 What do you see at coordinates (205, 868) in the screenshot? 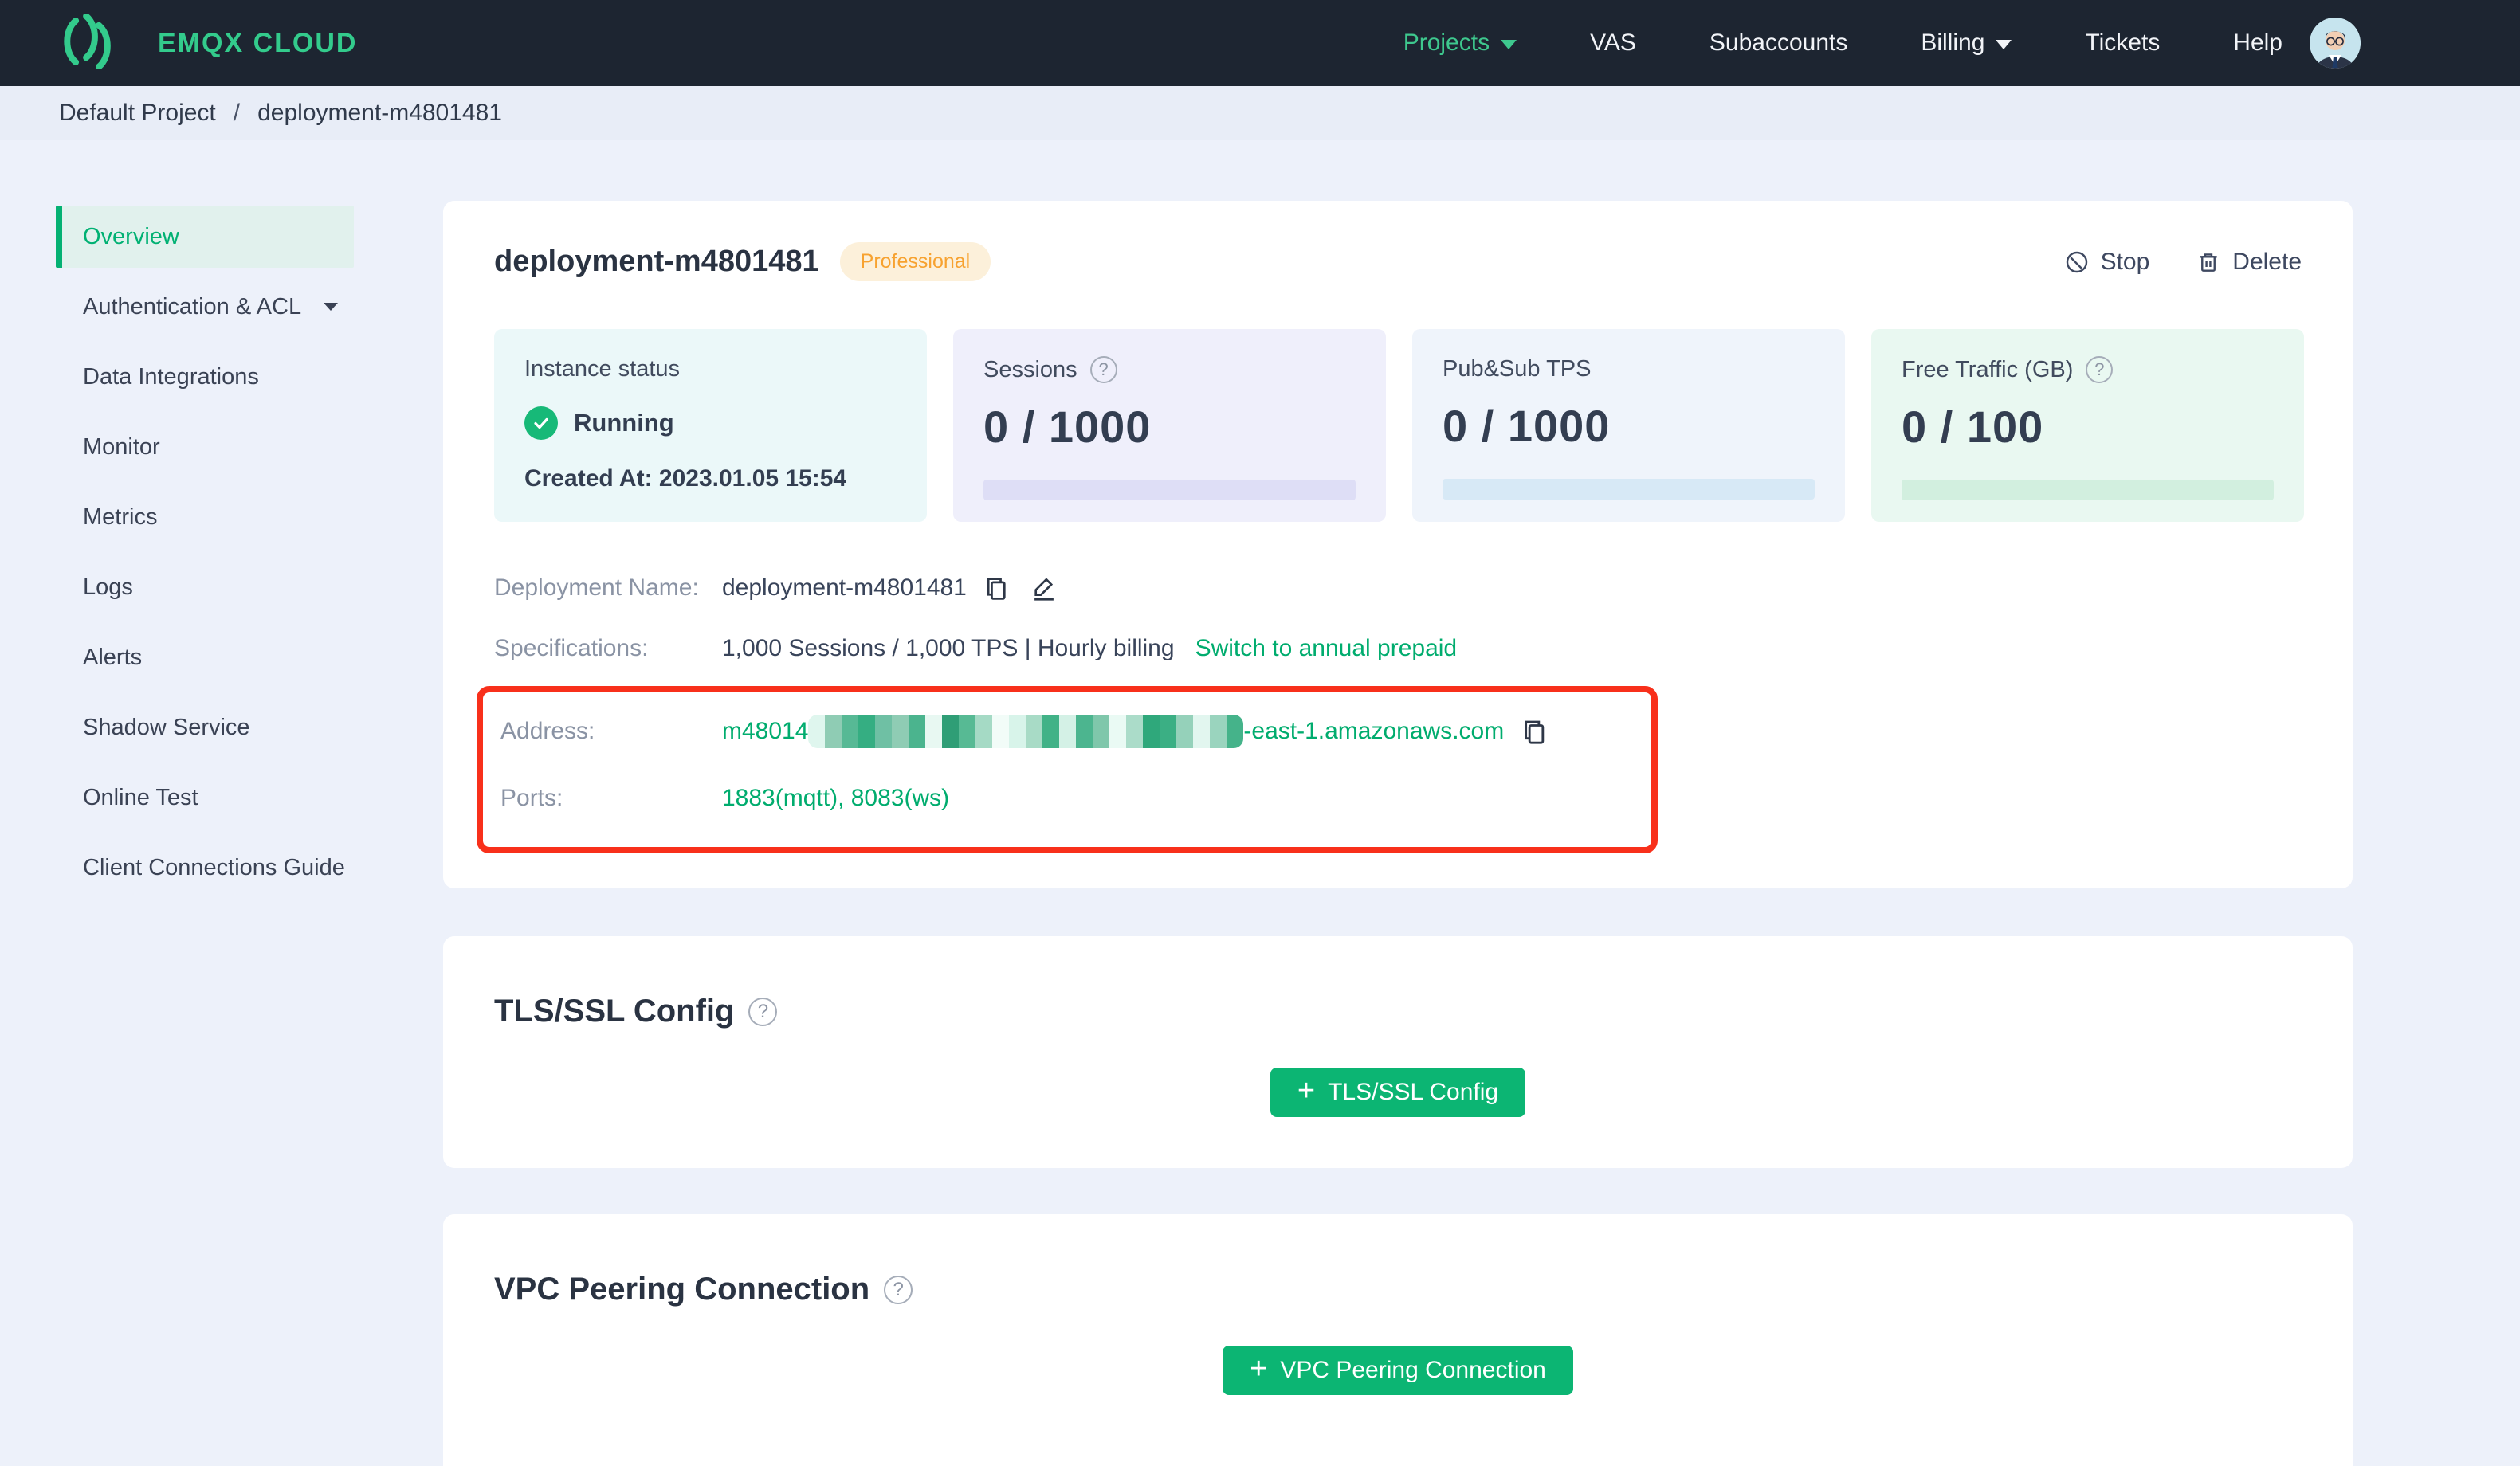
I see `sidebar-item-client-connections-guide: Client Connections Guide` at bounding box center [205, 868].